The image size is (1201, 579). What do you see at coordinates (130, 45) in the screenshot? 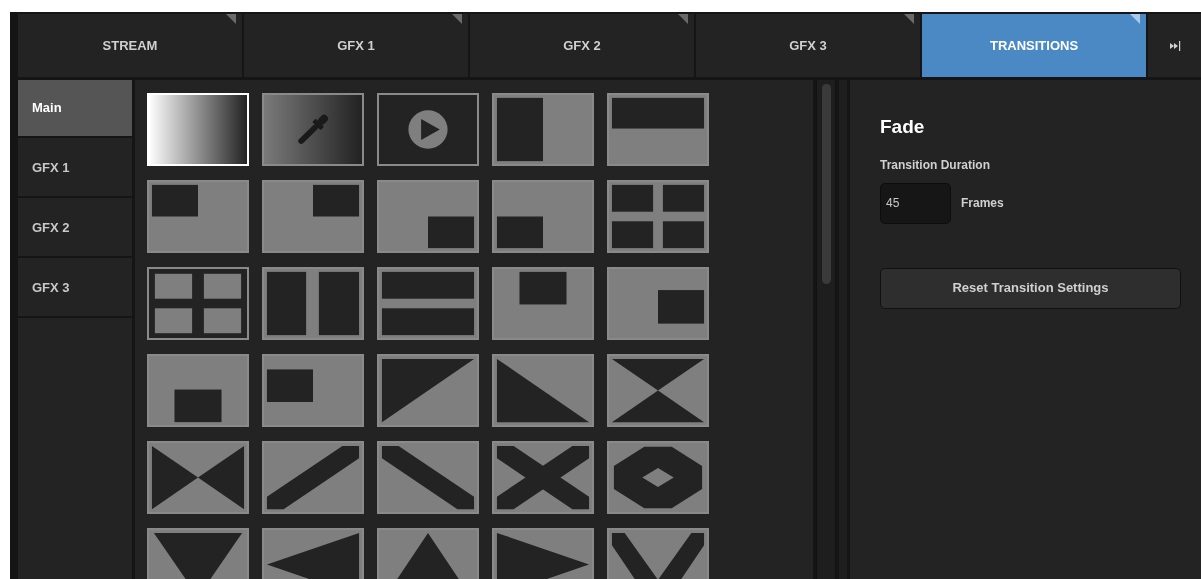
I see `tab: STREAM` at bounding box center [130, 45].